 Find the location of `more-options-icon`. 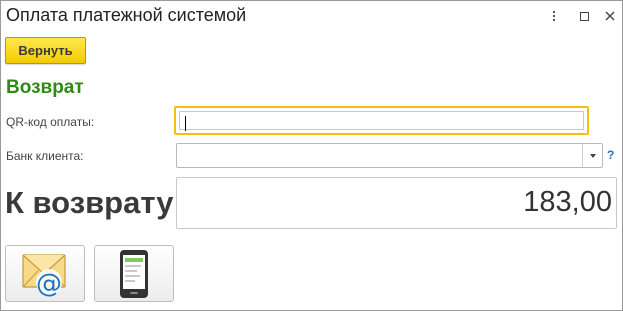

more-options-icon is located at coordinates (554, 16).